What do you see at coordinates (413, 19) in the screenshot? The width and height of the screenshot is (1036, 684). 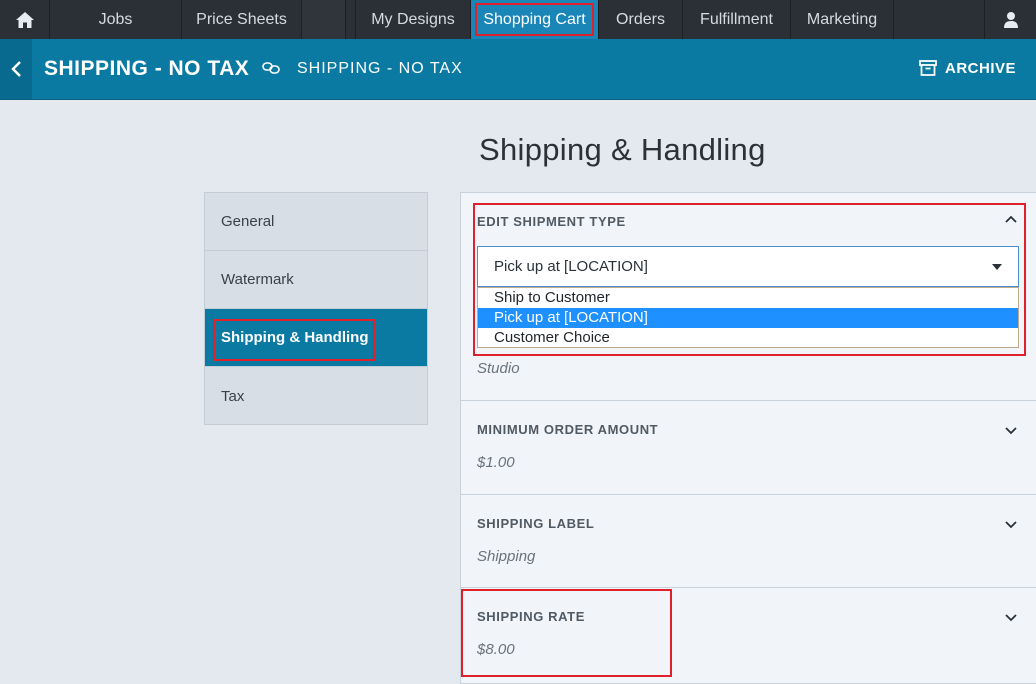 I see `nav-my-designs: My Designs` at bounding box center [413, 19].